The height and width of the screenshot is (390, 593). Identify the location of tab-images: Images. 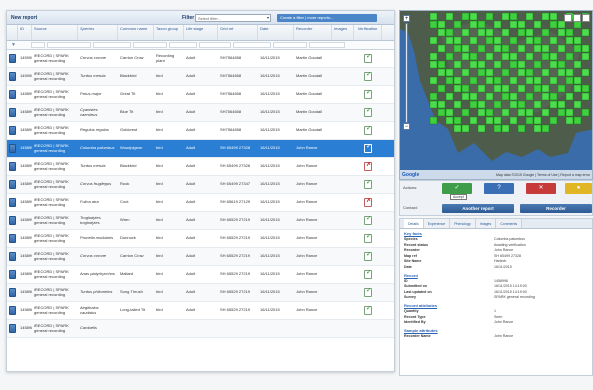
(486, 223).